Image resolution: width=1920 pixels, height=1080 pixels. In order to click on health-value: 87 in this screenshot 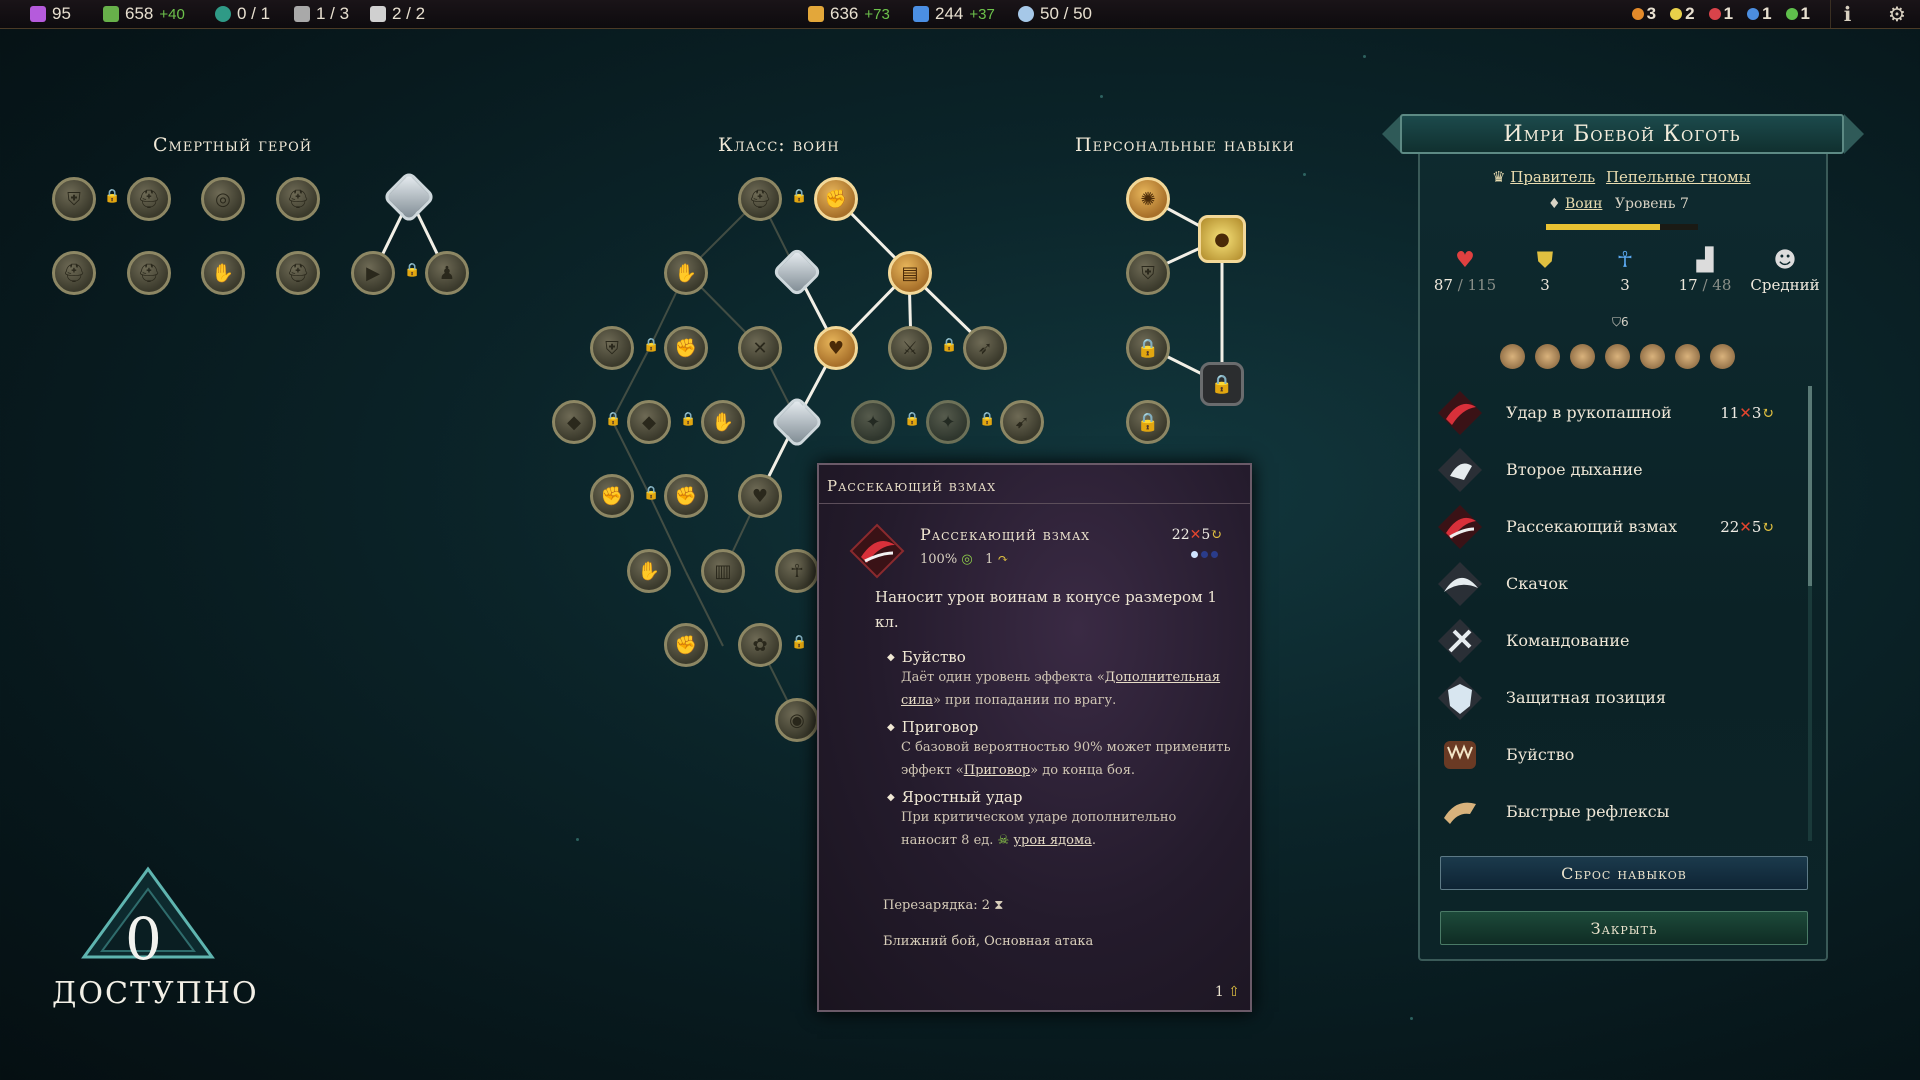, I will do `click(1443, 285)`.